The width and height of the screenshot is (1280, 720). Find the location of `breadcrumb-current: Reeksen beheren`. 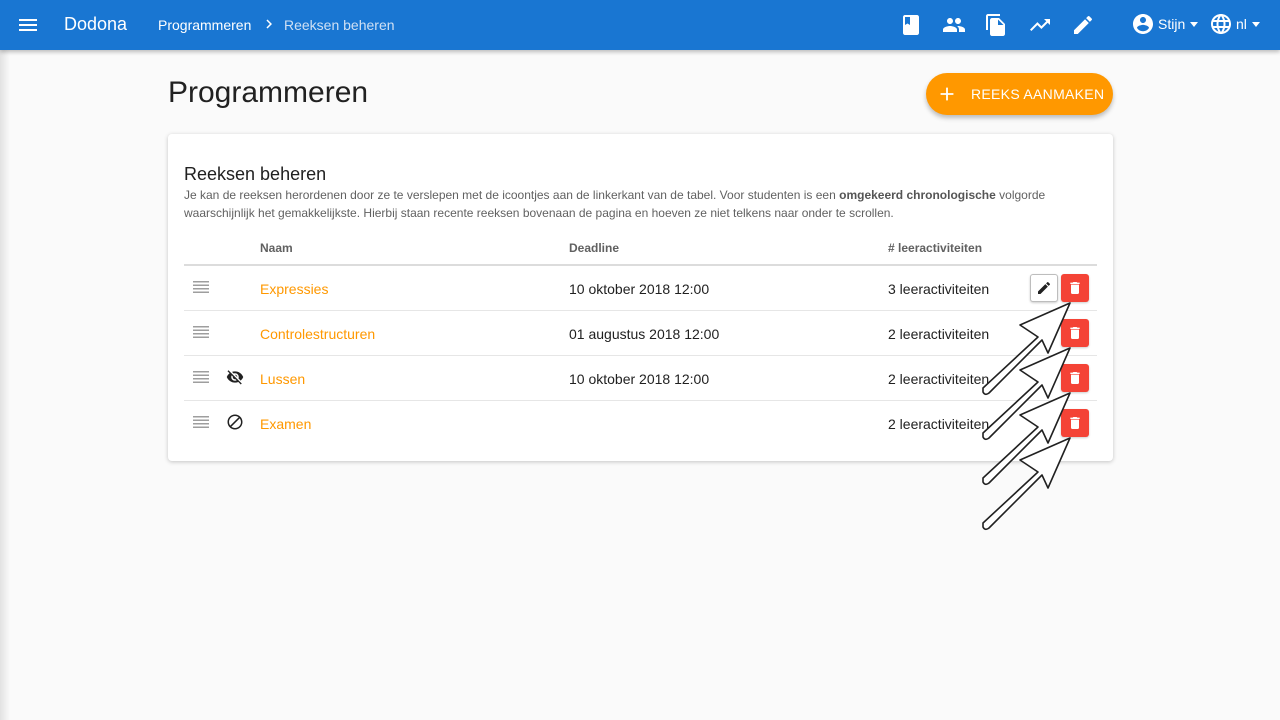

breadcrumb-current: Reeksen beheren is located at coordinates (339, 25).